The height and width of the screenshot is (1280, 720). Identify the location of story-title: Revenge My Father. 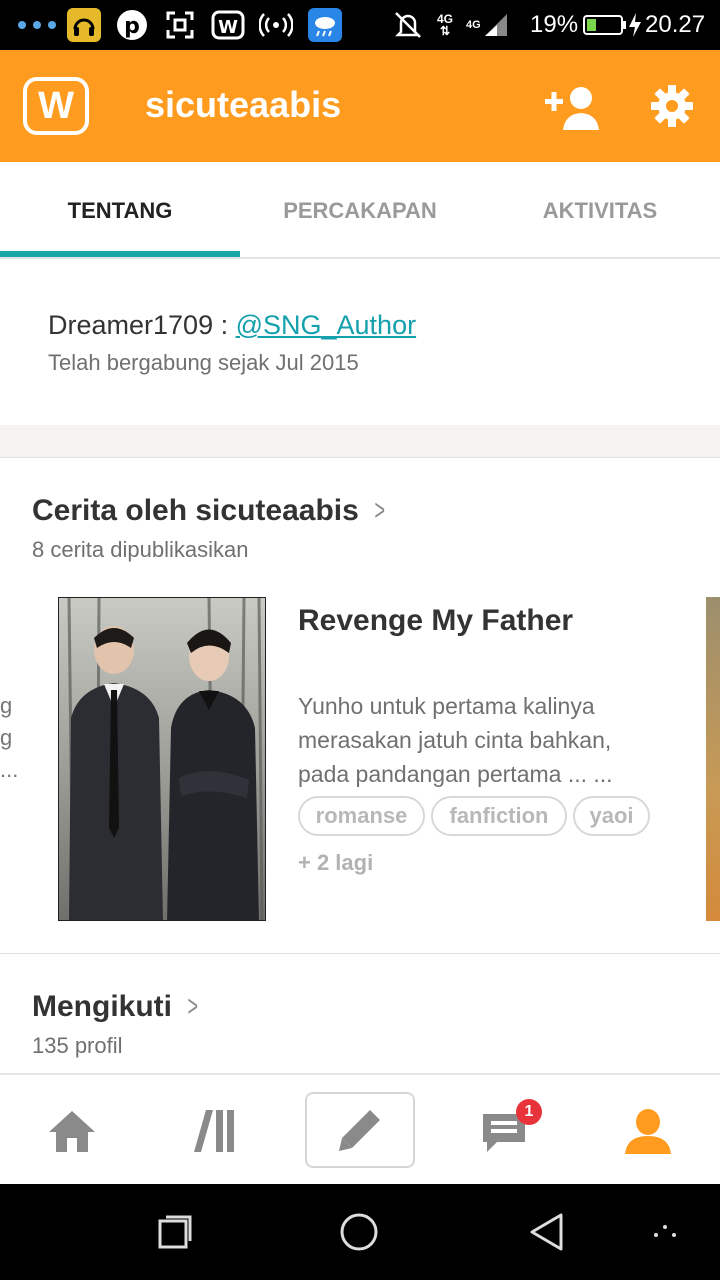
(435, 621).